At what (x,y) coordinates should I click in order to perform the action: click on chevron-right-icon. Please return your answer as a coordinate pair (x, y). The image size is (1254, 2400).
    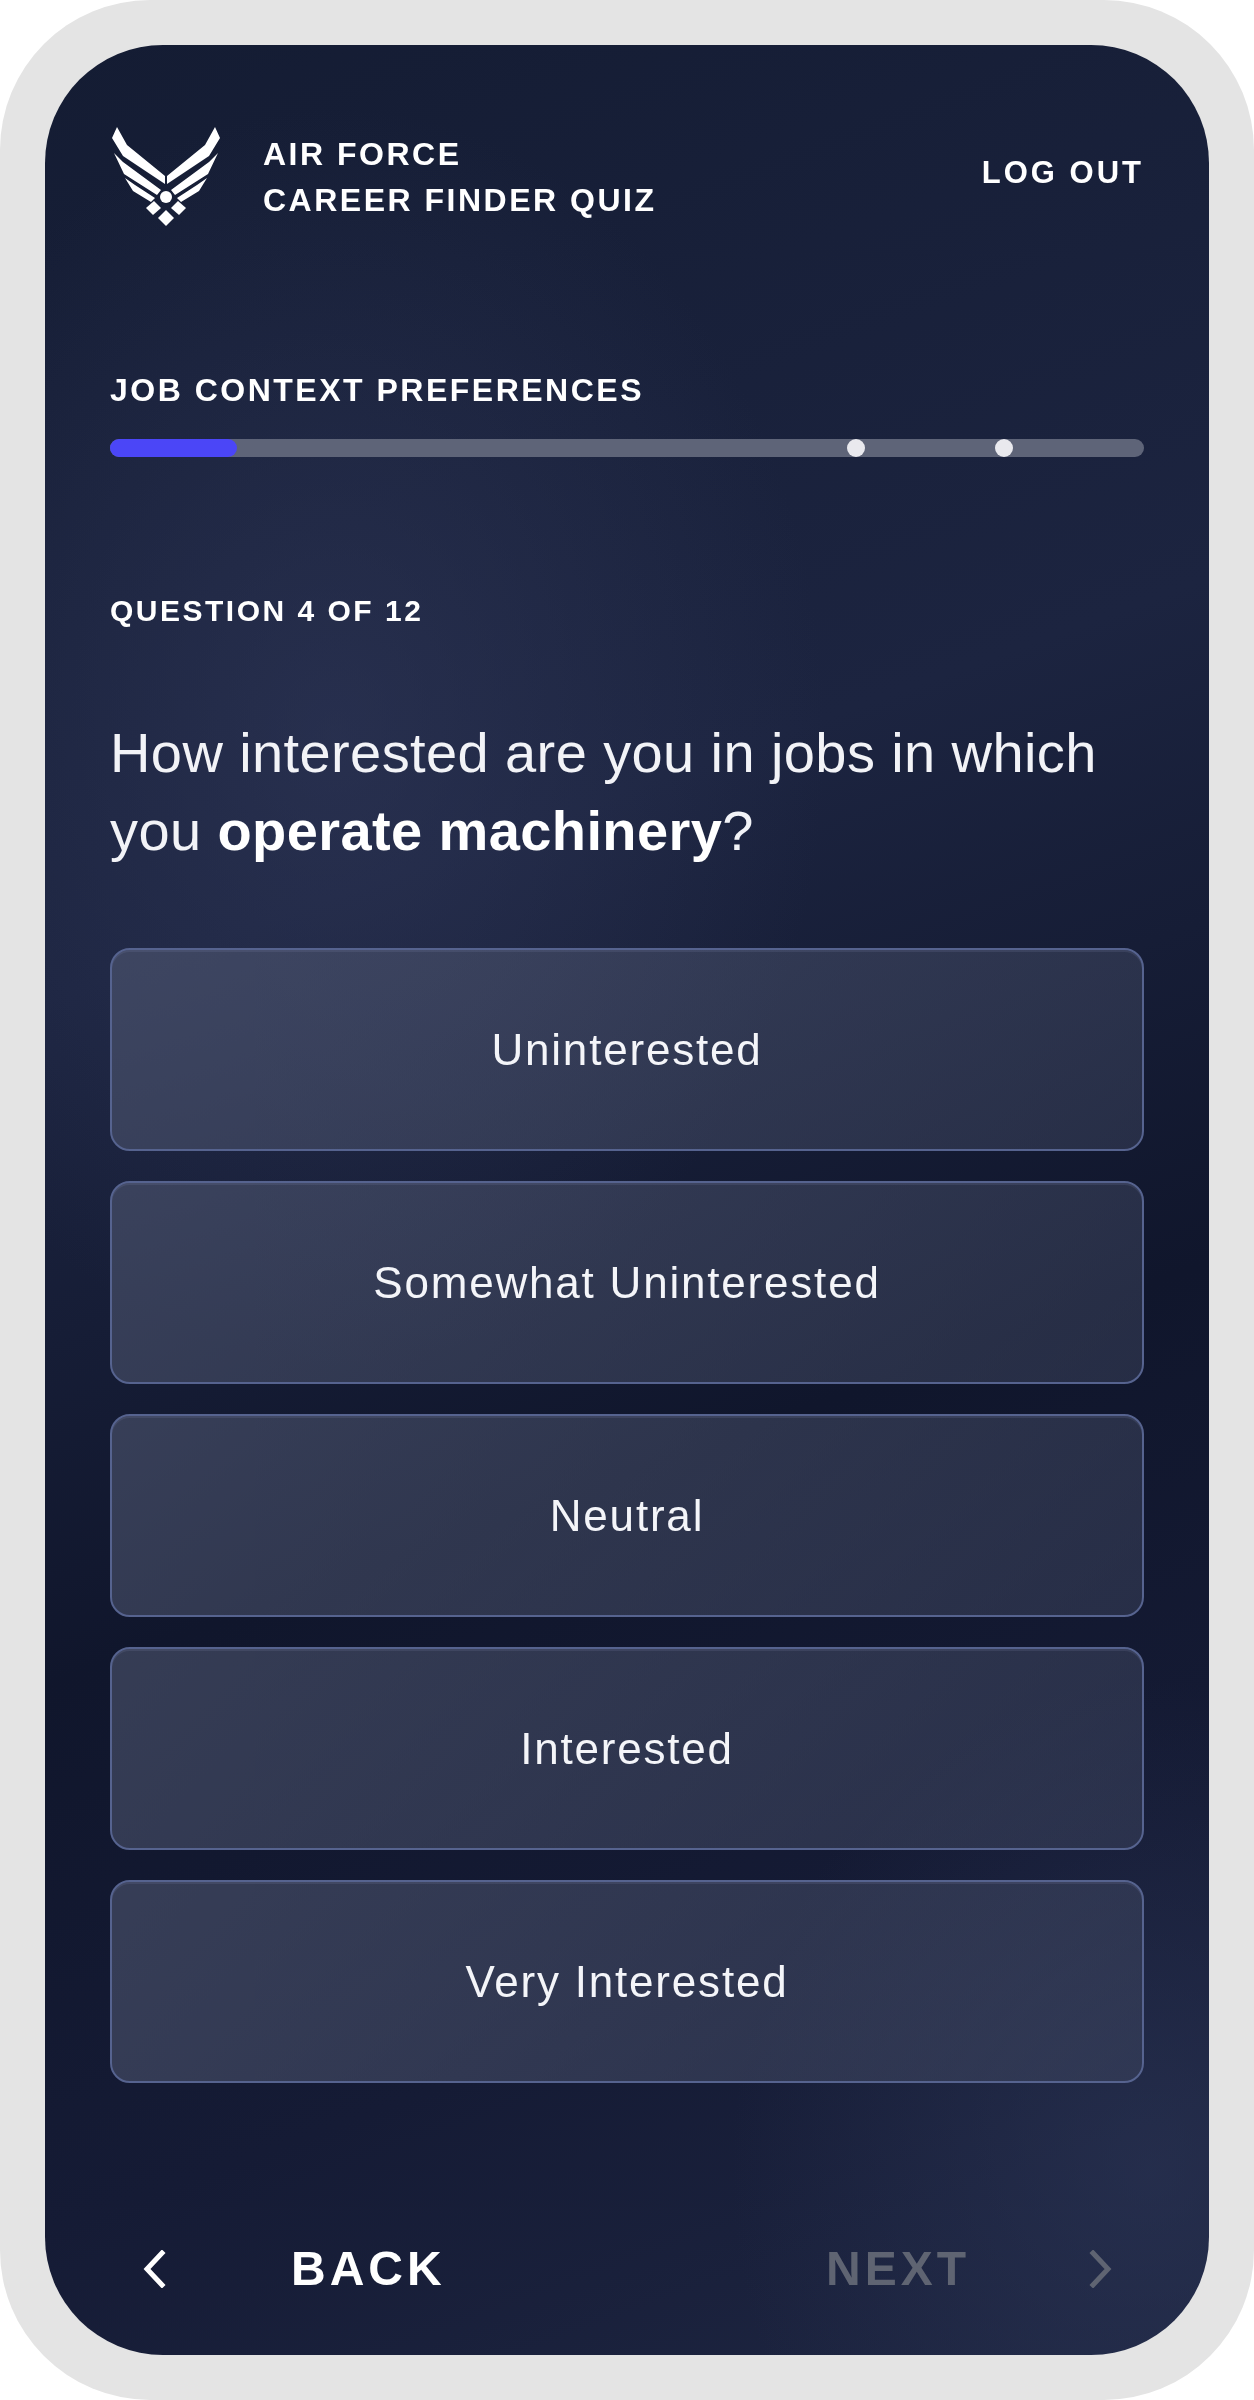
    Looking at the image, I should click on (1101, 2269).